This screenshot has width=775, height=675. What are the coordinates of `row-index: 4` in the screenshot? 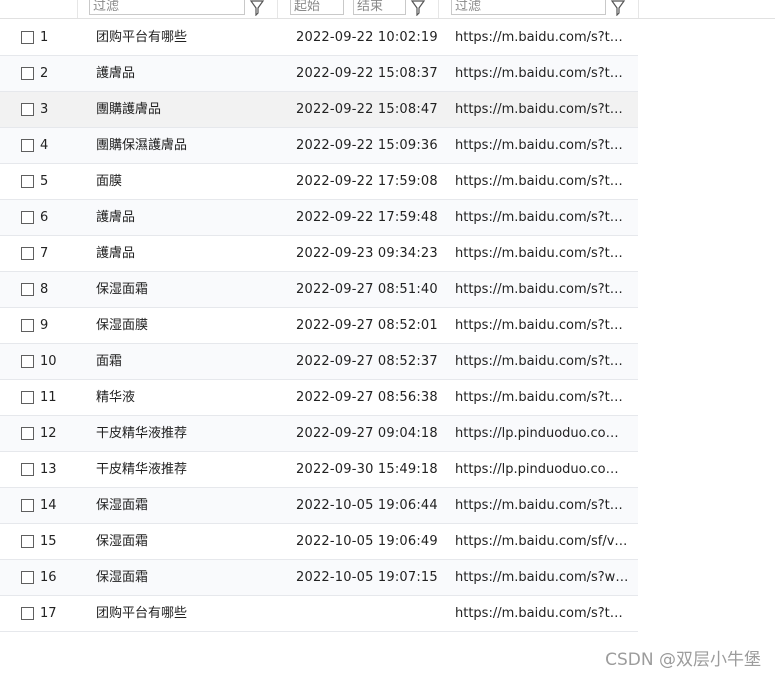 It's located at (44, 145).